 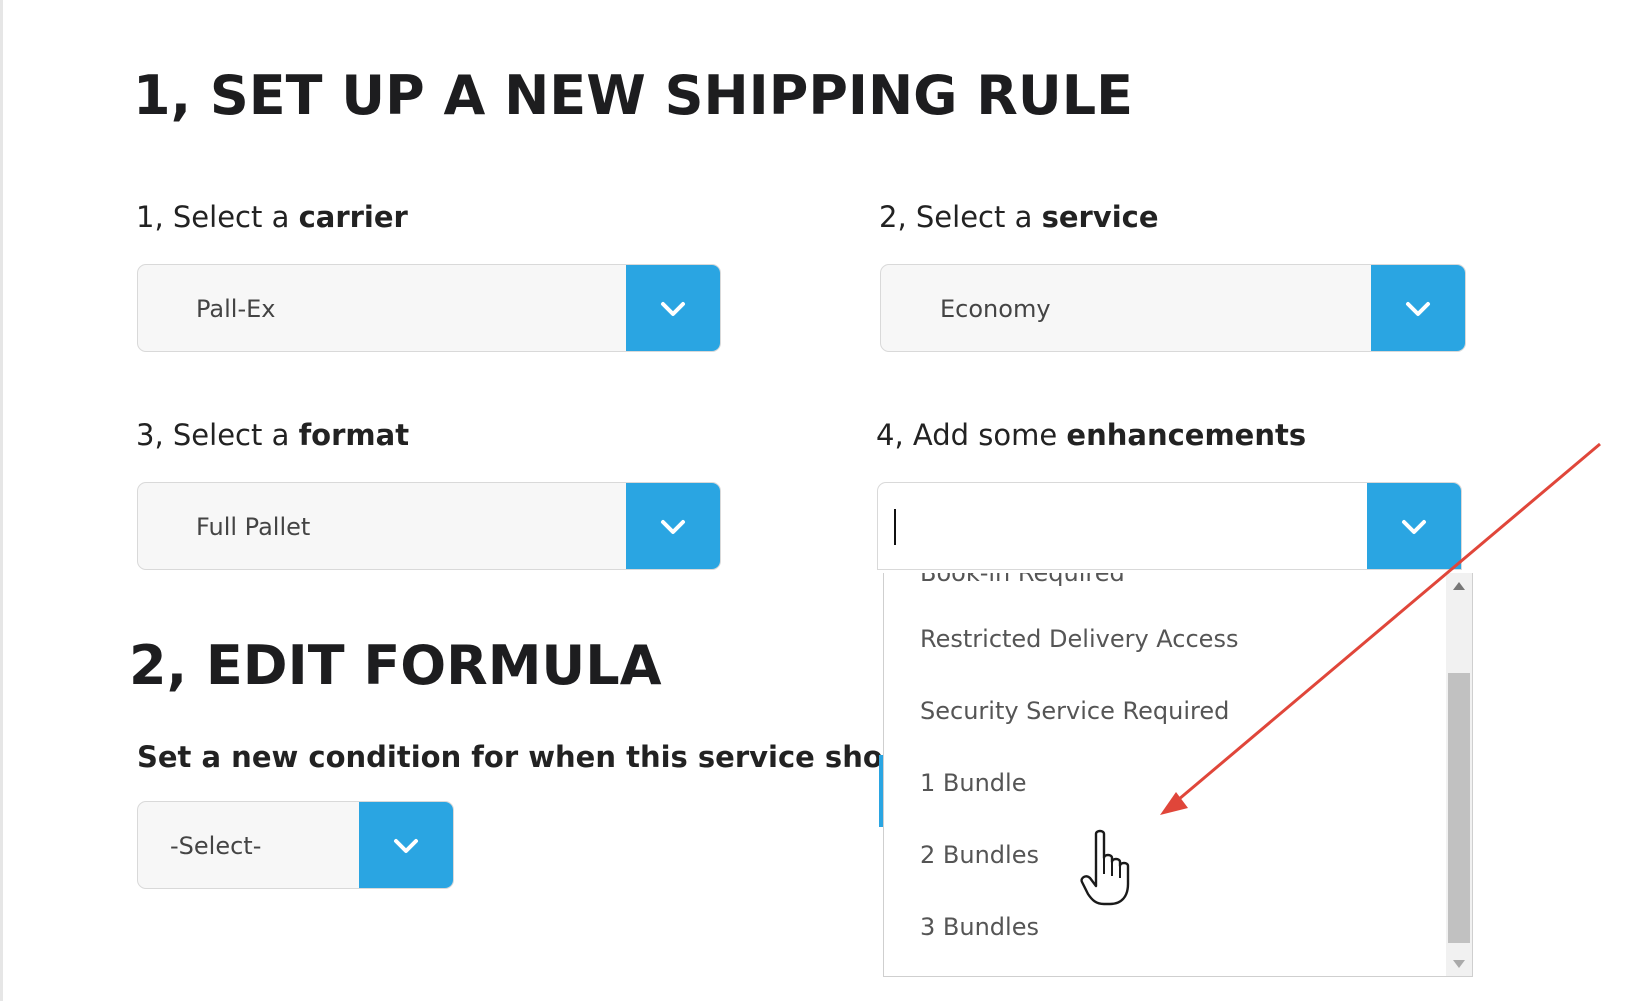 I want to click on page-left-border, so click(x=1, y=500).